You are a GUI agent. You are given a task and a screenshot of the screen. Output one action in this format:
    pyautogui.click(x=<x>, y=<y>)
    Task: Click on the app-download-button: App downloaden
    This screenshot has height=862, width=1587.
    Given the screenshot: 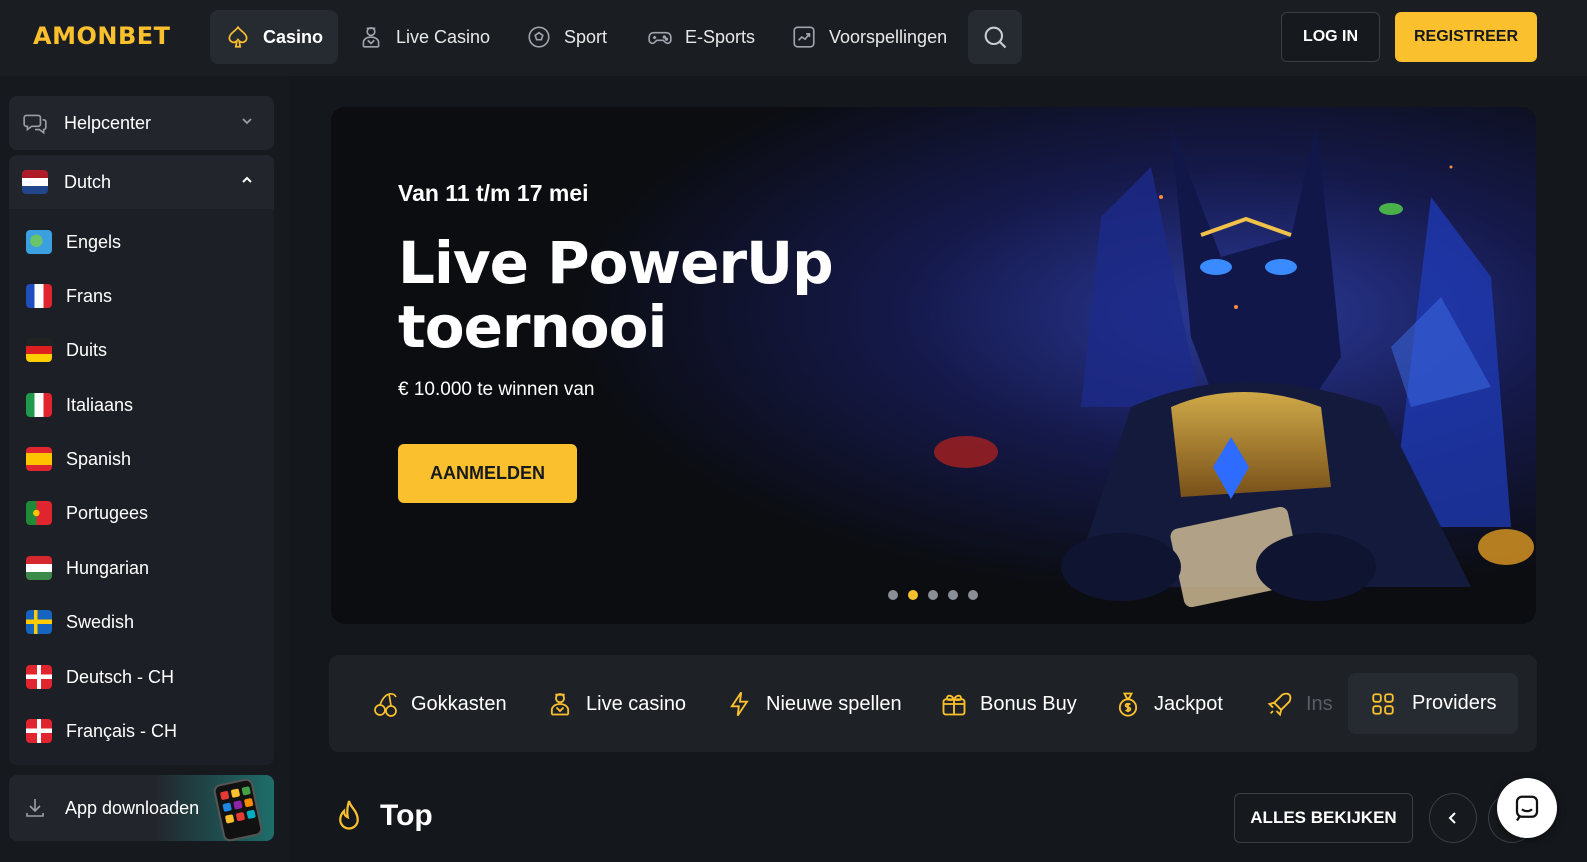 What is the action you would take?
    pyautogui.click(x=141, y=809)
    